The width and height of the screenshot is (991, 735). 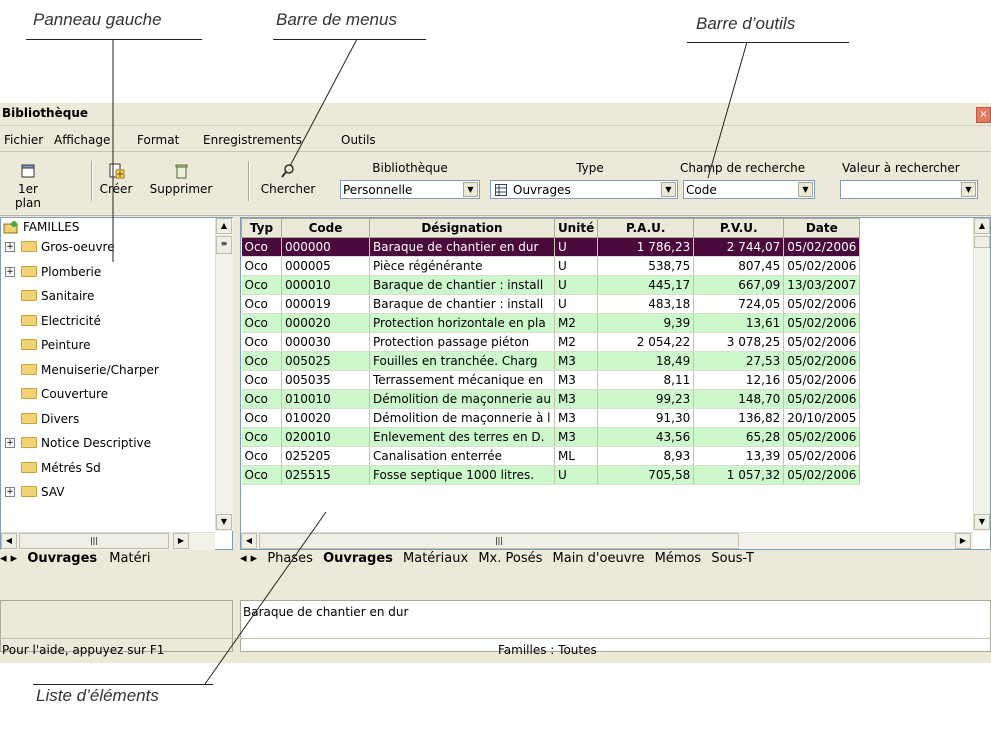 What do you see at coordinates (129, 558) in the screenshot?
I see `tab-materiaux-left: Matéri` at bounding box center [129, 558].